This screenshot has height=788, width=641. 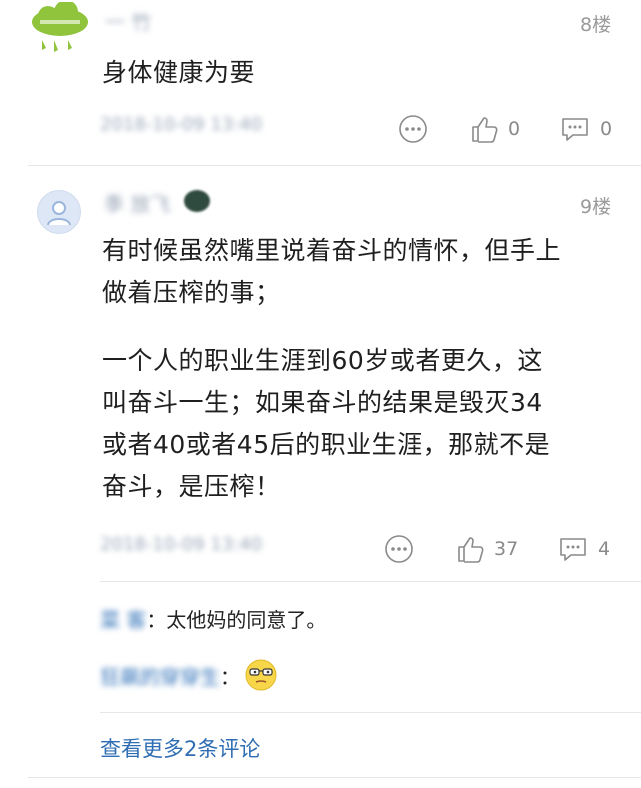 I want to click on cloud-avatar-icon, so click(x=60, y=26).